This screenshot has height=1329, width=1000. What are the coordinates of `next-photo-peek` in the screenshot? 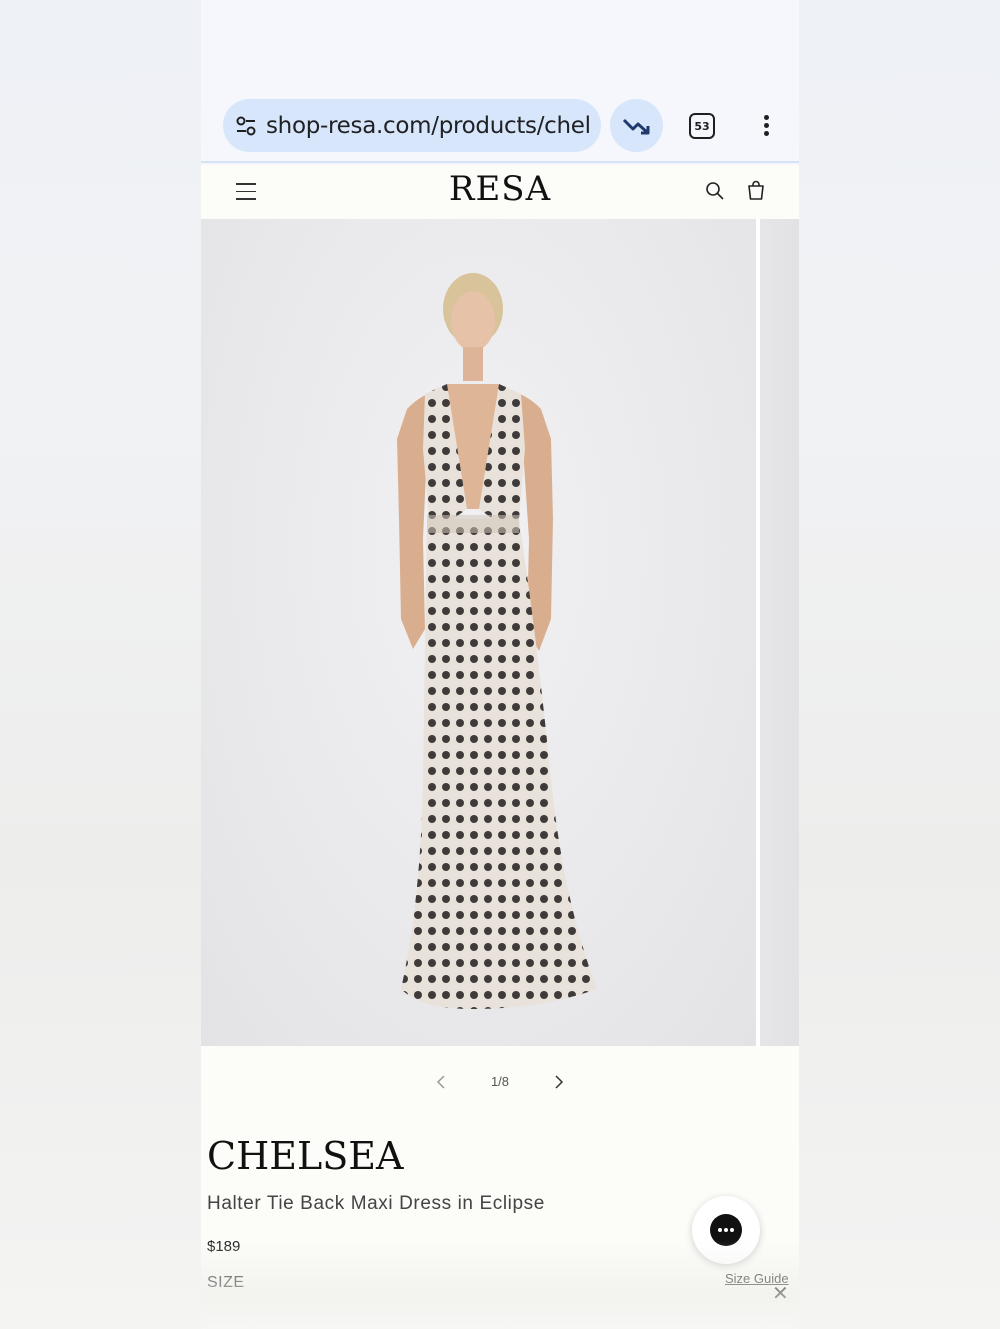 It's located at (779, 632).